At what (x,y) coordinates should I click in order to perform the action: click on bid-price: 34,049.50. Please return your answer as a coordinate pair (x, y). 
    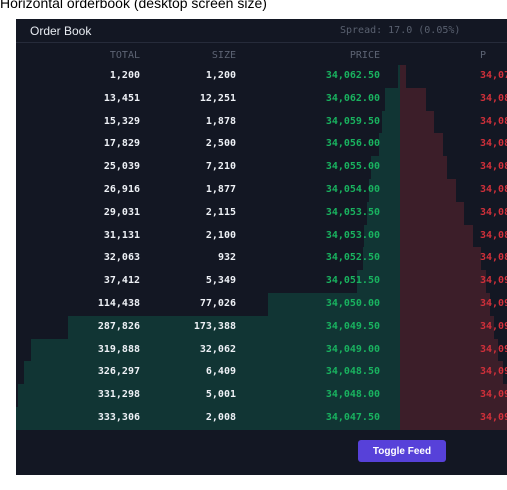
    Looking at the image, I should click on (352, 326).